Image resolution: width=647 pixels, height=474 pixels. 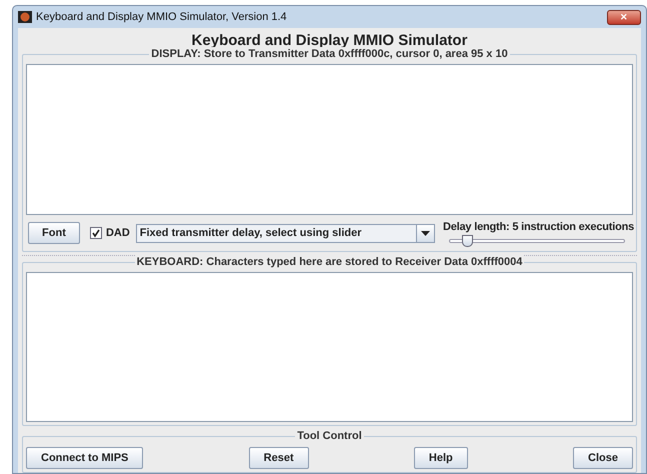 I want to click on tool-button: Reset, so click(x=278, y=458).